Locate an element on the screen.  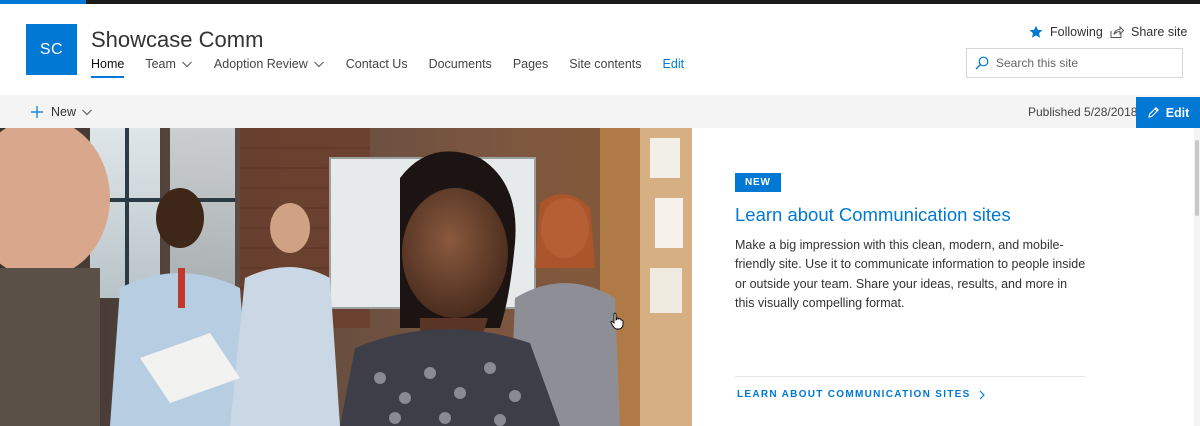
nav-item-adoption-review: Adoption Review is located at coordinates (269, 69).